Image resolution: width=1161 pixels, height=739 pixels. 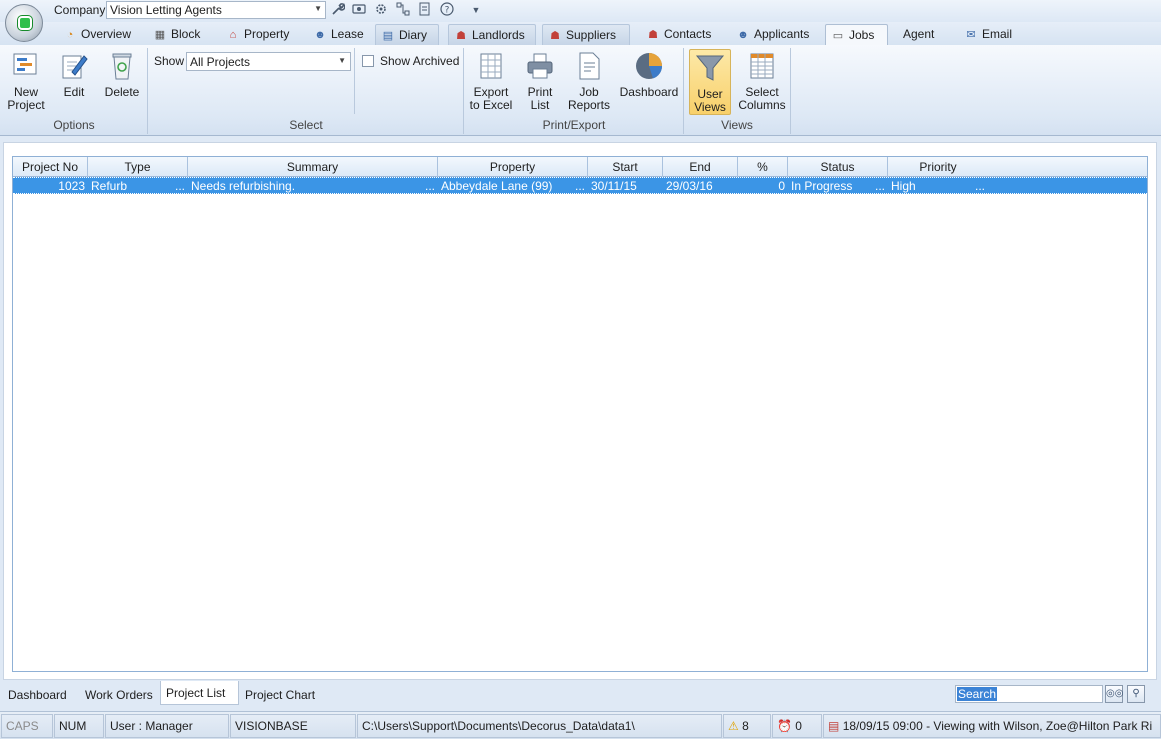 What do you see at coordinates (169, 61) in the screenshot?
I see `show-label: Show` at bounding box center [169, 61].